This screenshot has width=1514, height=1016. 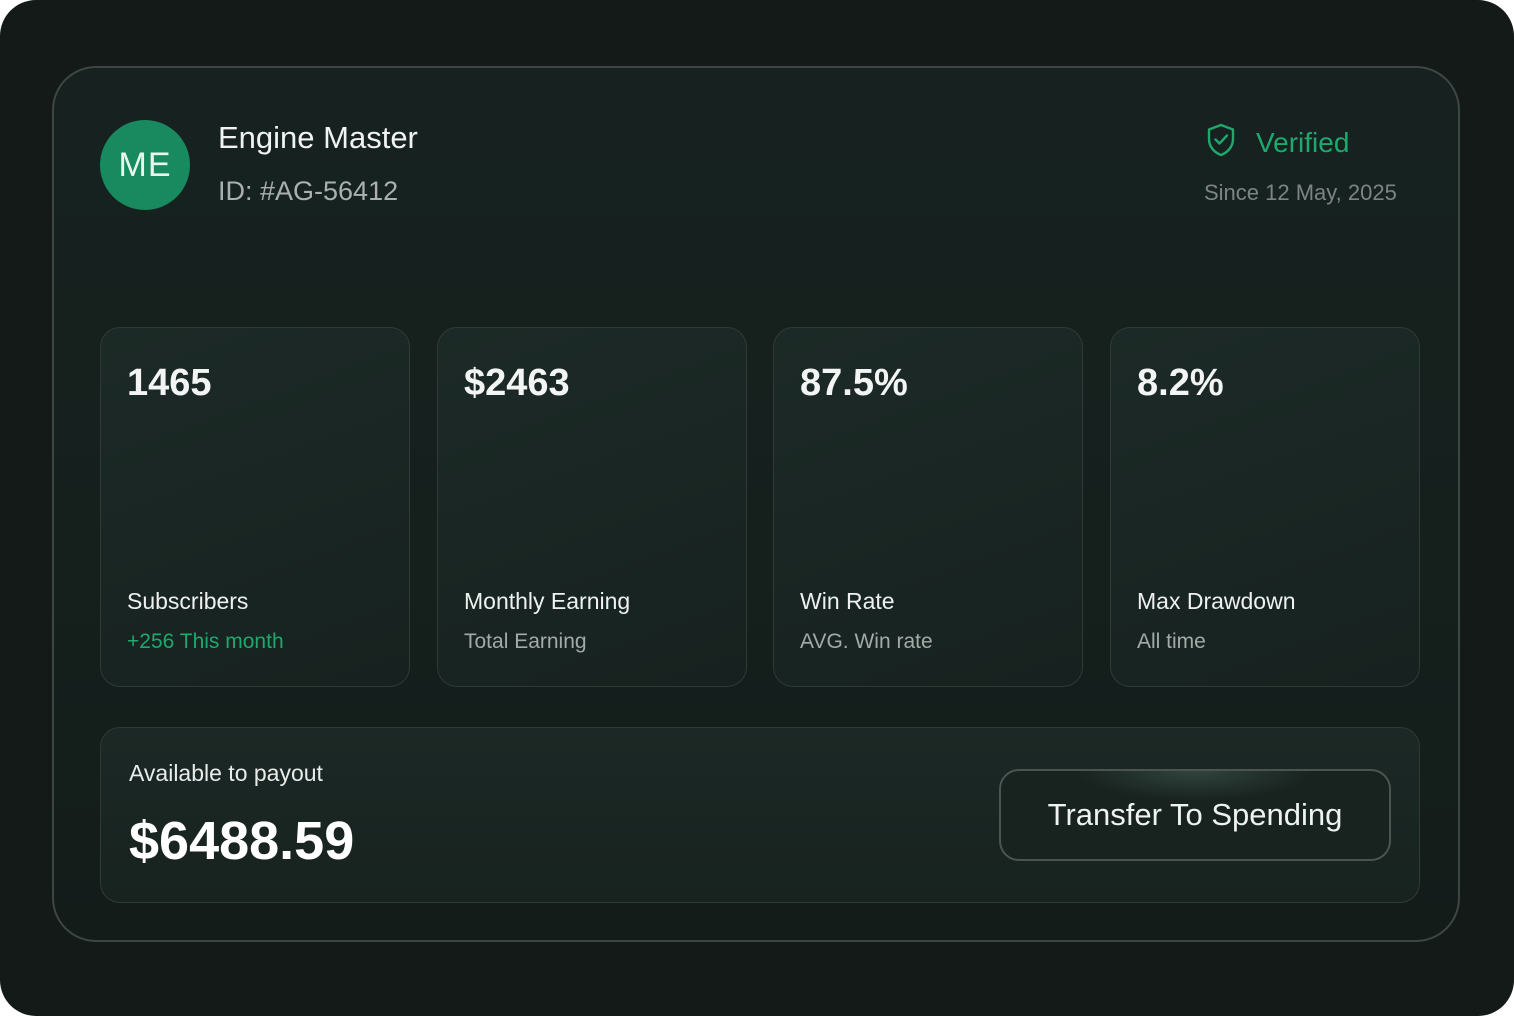 I want to click on stat-subtext: All time, so click(x=1171, y=641).